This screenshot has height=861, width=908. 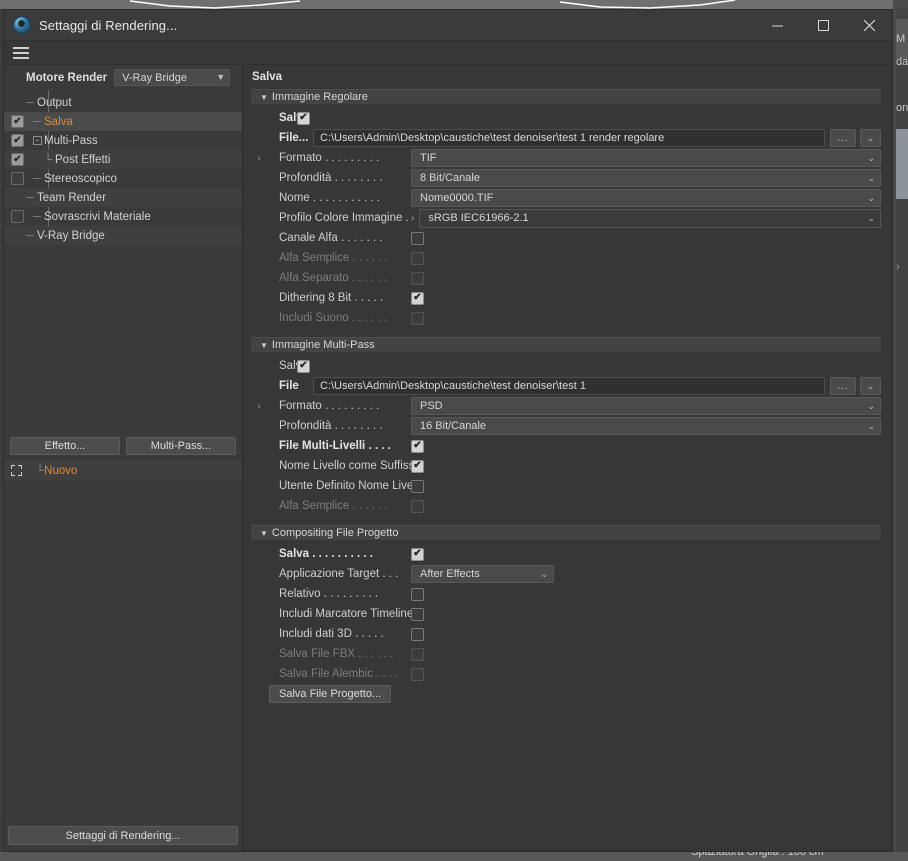 I want to click on menu-strip, so click(x=448, y=53).